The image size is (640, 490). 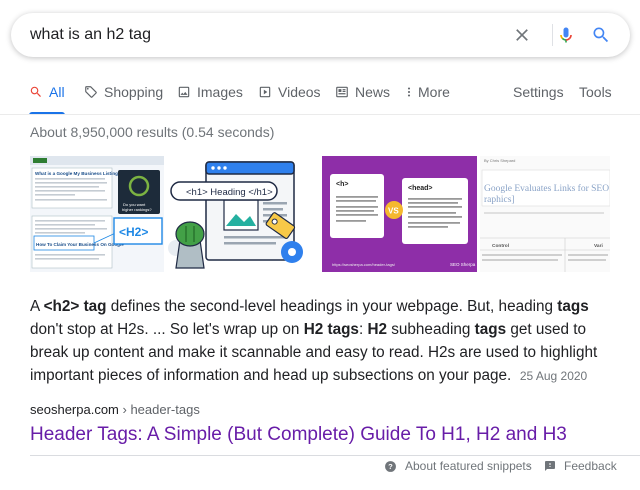 What do you see at coordinates (159, 409) in the screenshot?
I see `result-path: › header-tags` at bounding box center [159, 409].